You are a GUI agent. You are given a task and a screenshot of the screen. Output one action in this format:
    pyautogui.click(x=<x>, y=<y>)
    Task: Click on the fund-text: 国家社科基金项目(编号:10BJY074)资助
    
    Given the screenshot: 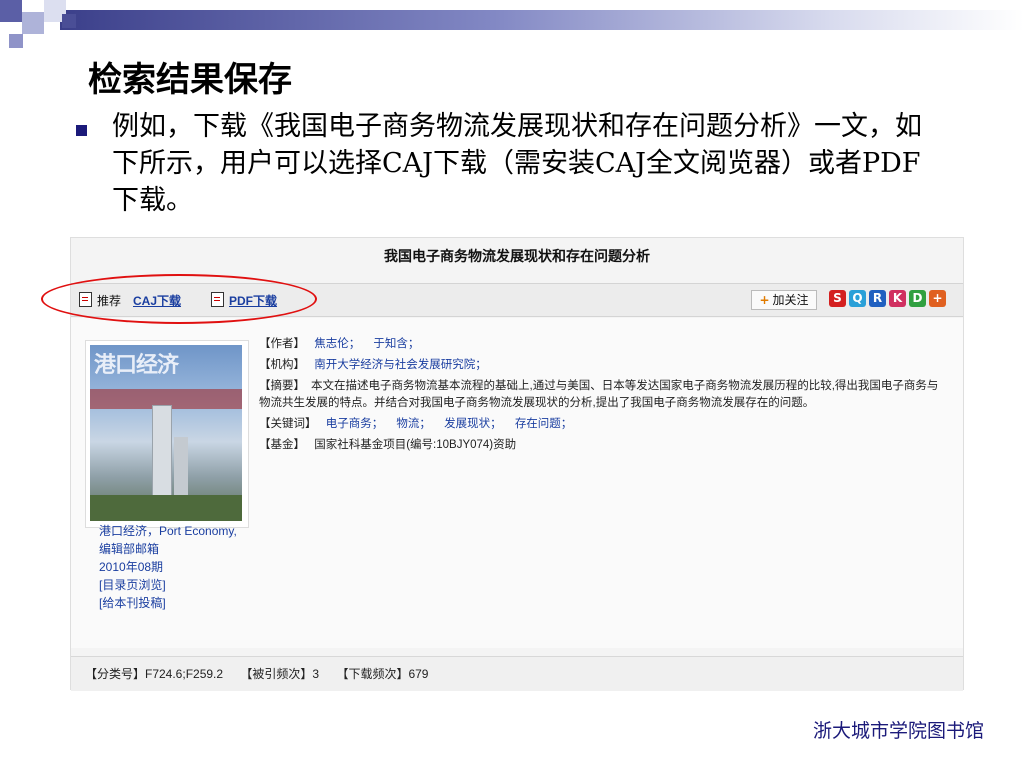 What is the action you would take?
    pyautogui.click(x=415, y=445)
    